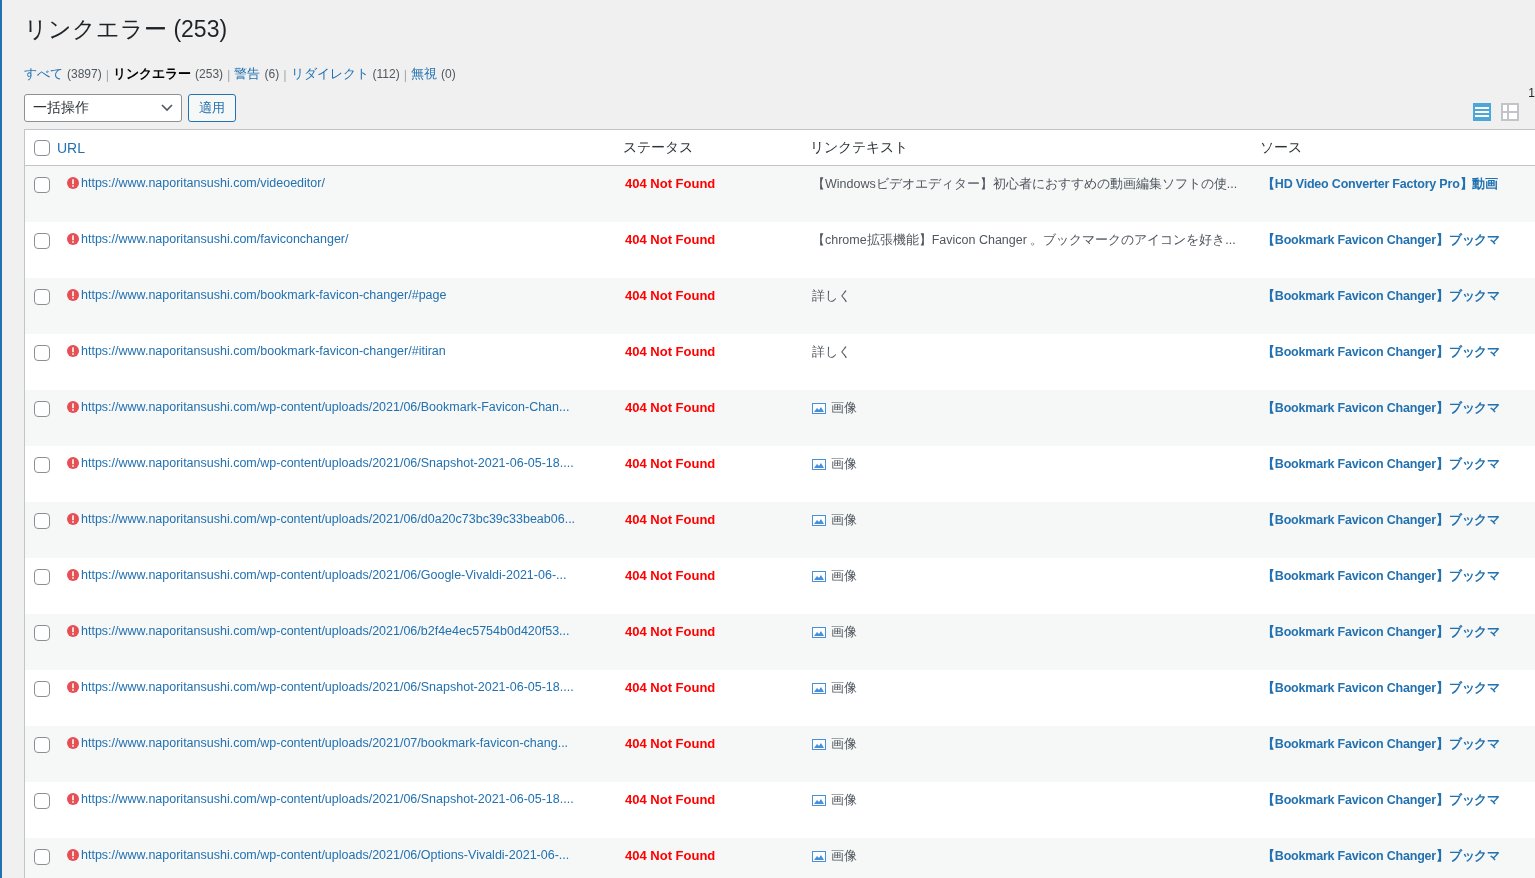 This screenshot has height=878, width=1535. I want to click on column-header: リンクテキスト, so click(859, 147).